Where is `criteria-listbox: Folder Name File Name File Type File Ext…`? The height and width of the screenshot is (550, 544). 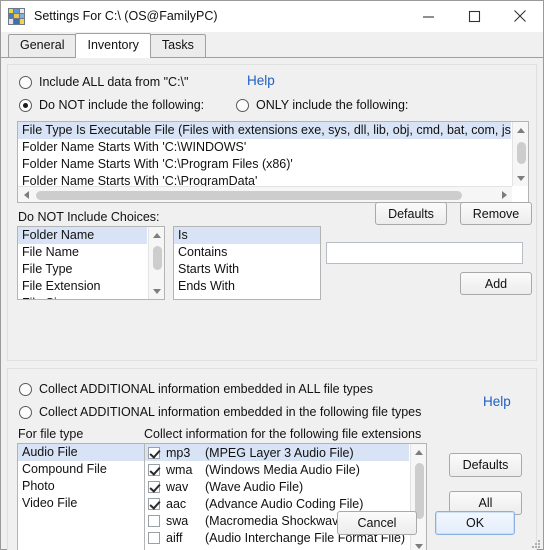 criteria-listbox: Folder Name File Name File Type File Ext… is located at coordinates (91, 263).